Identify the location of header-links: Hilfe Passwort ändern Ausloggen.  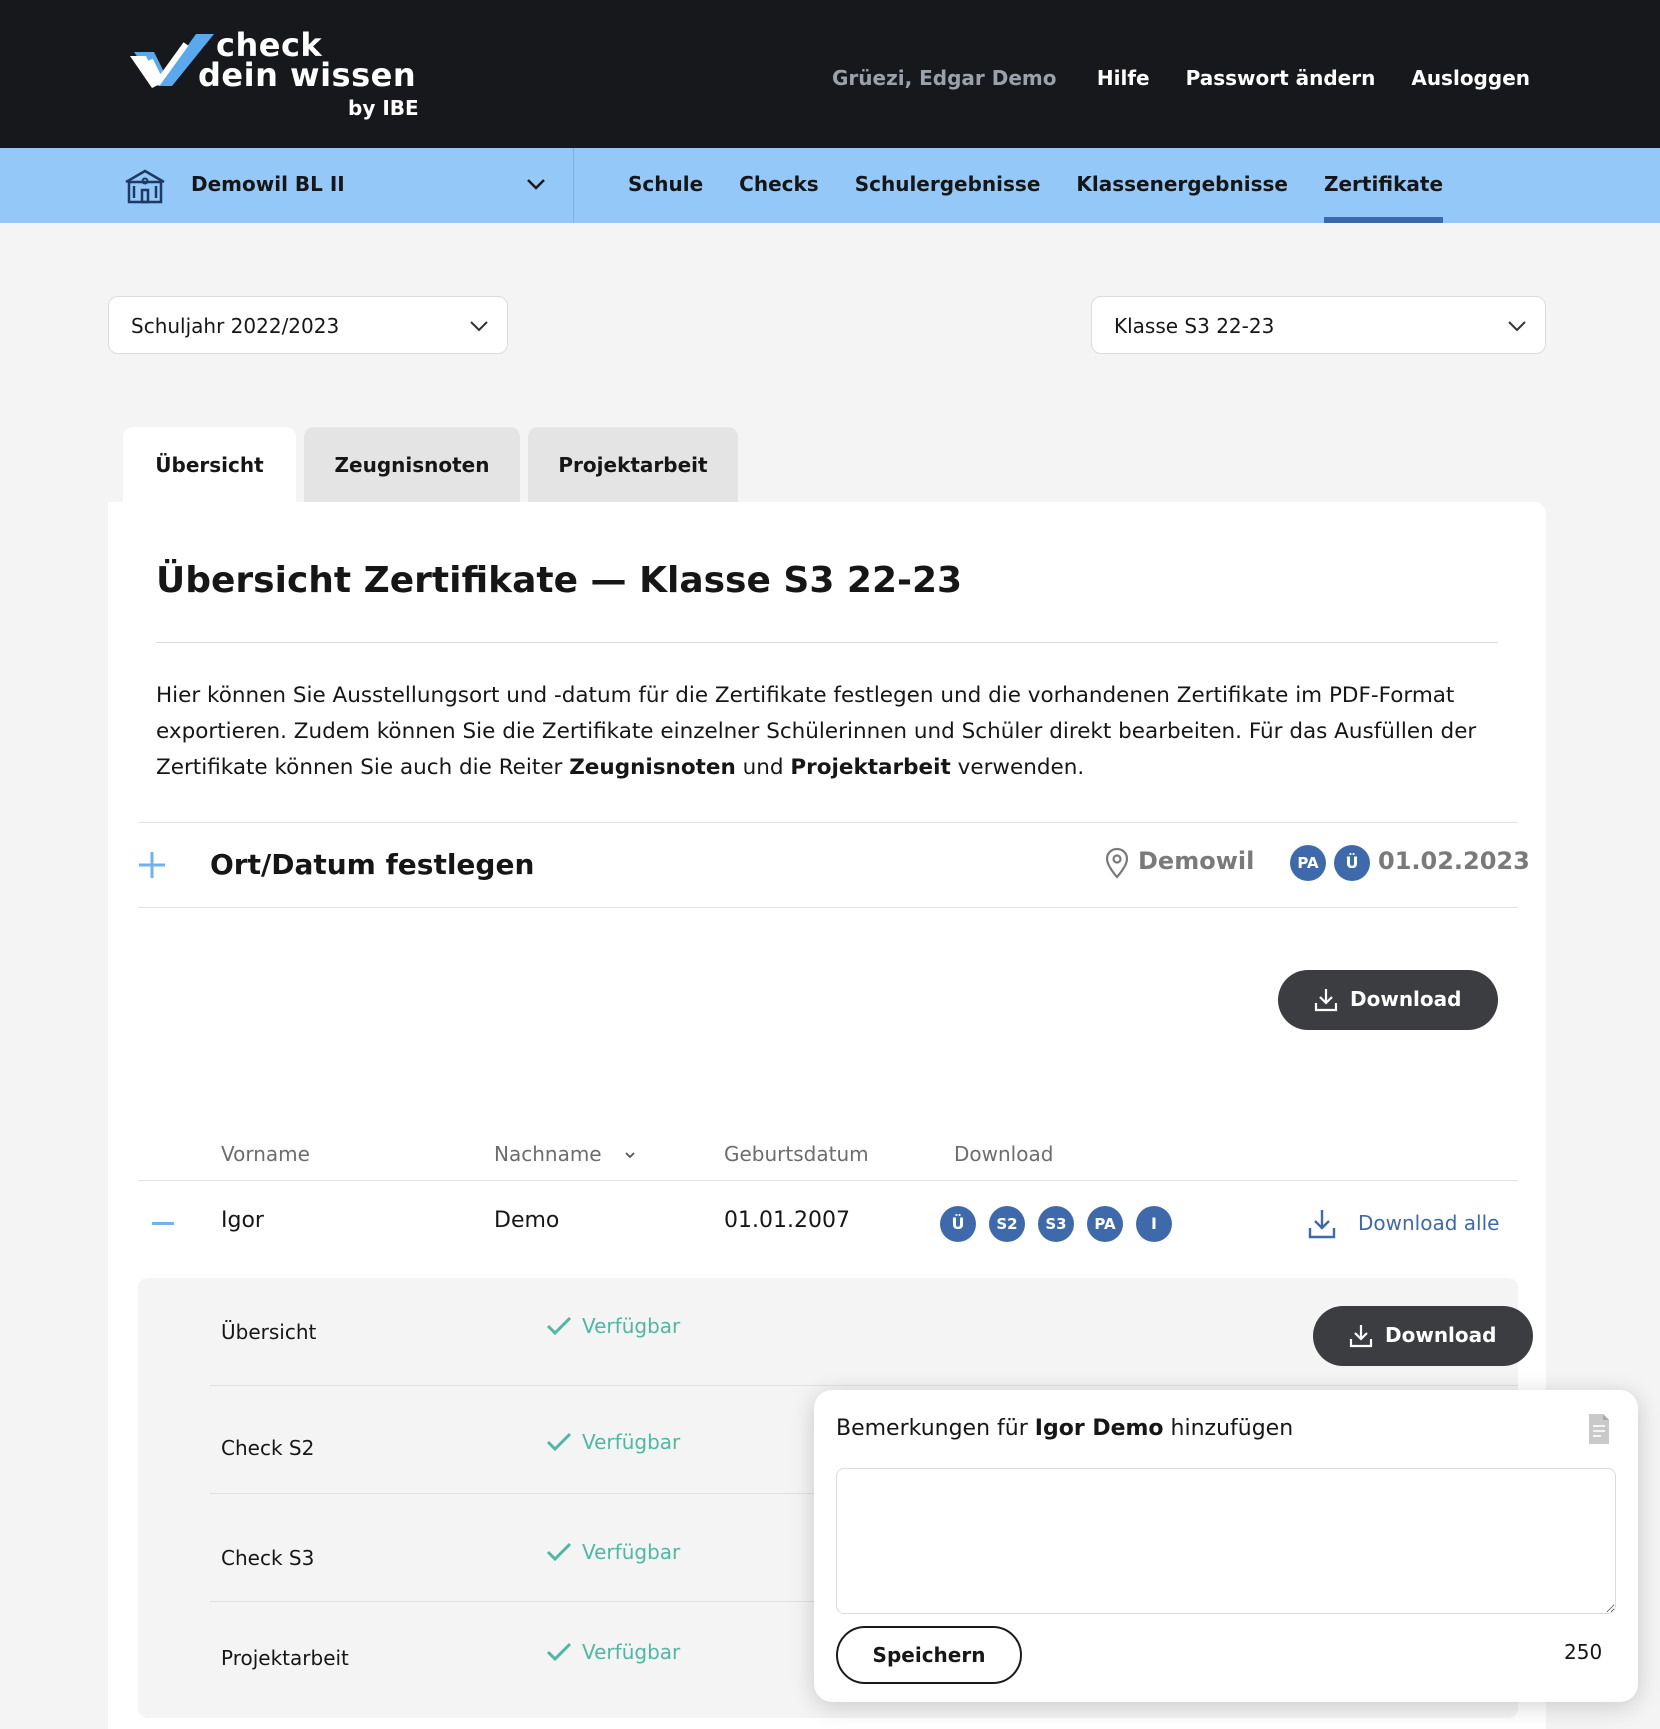
(1313, 78).